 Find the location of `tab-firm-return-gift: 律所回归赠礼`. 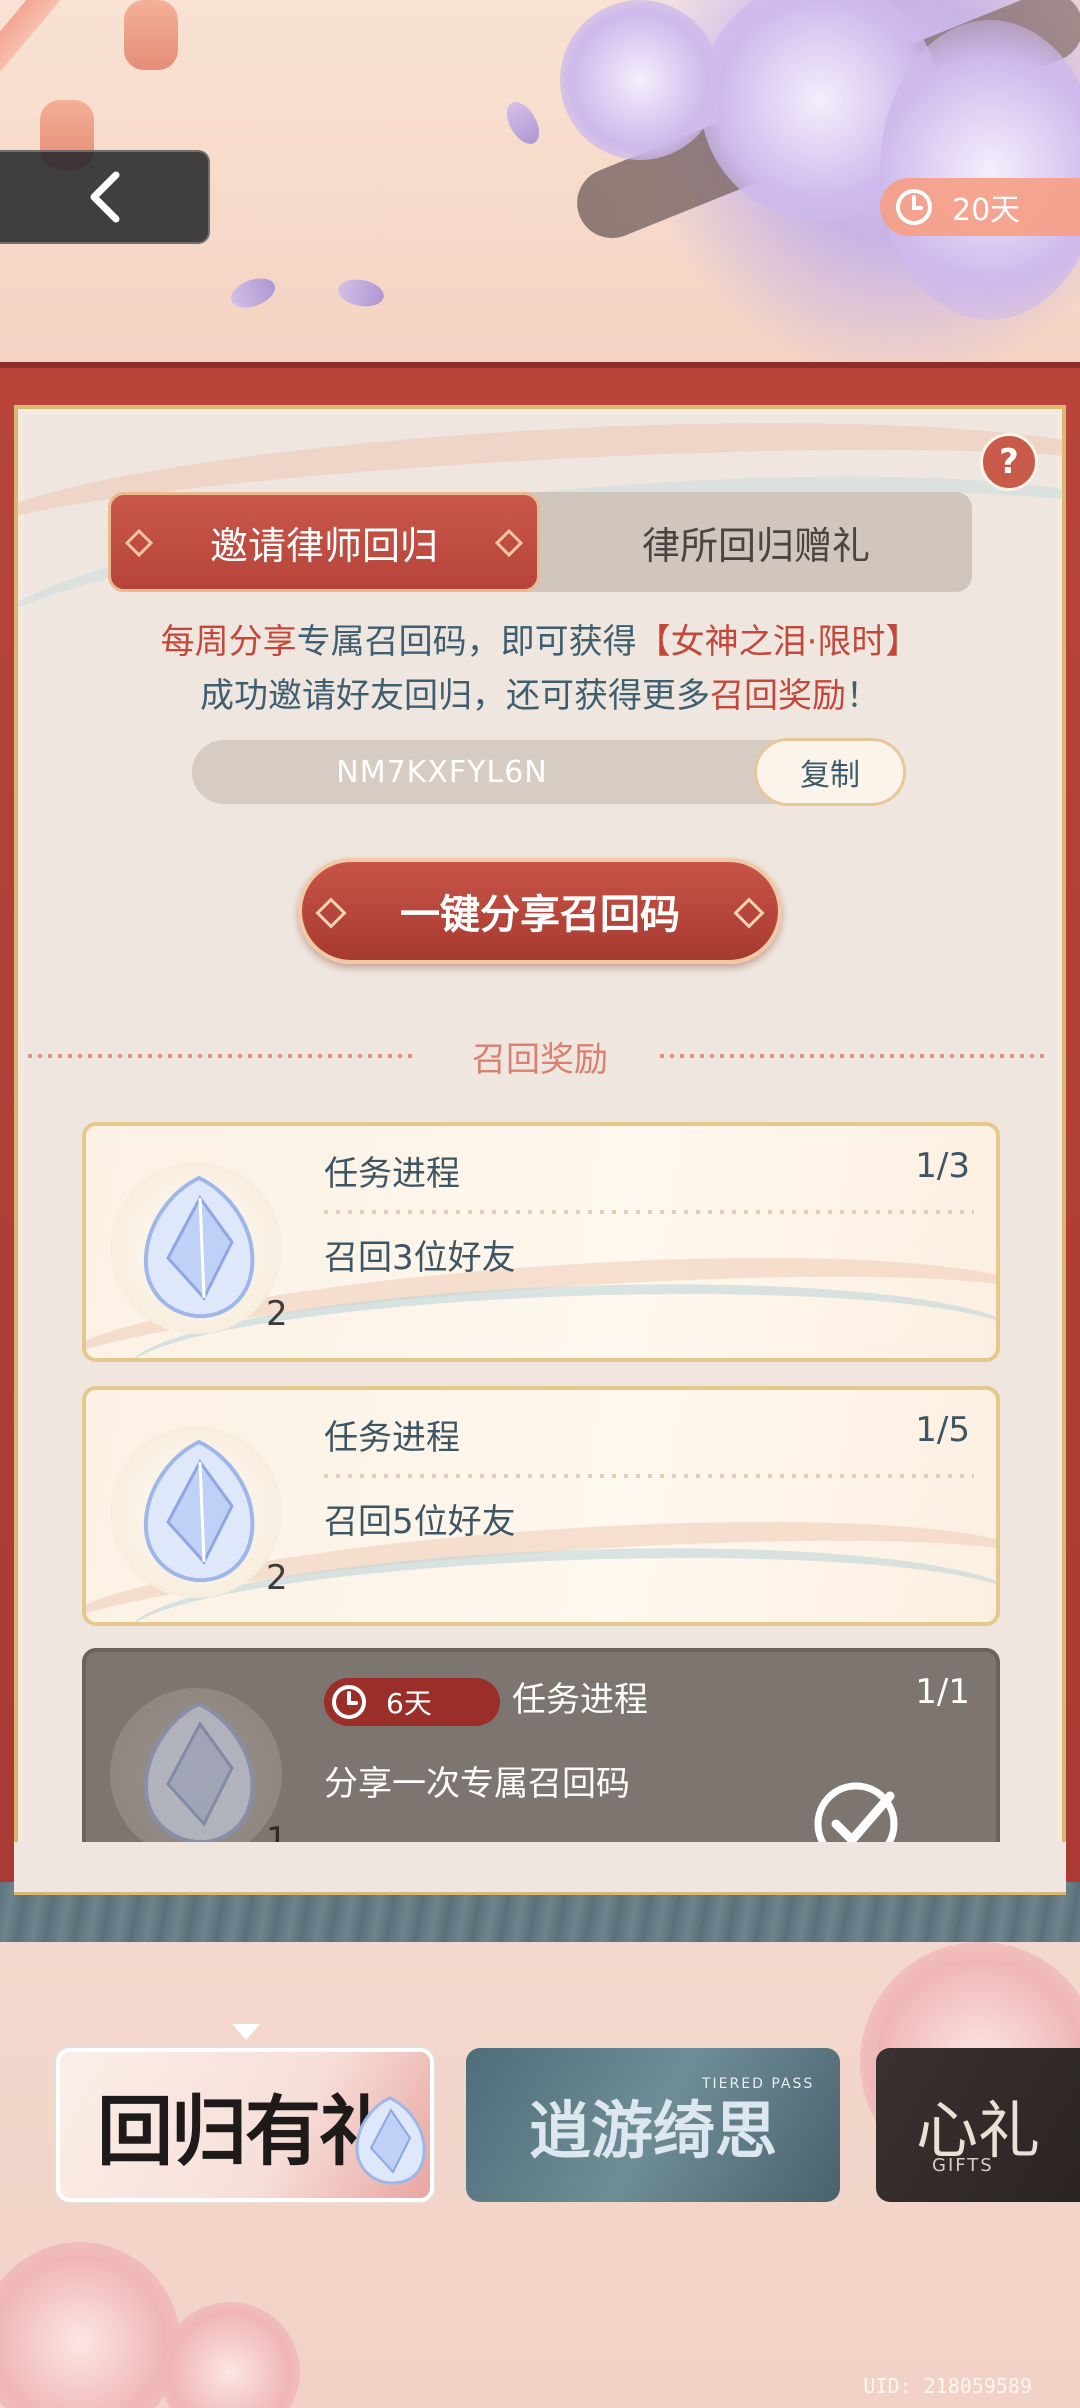

tab-firm-return-gift: 律所回归赠礼 is located at coordinates (756, 542).